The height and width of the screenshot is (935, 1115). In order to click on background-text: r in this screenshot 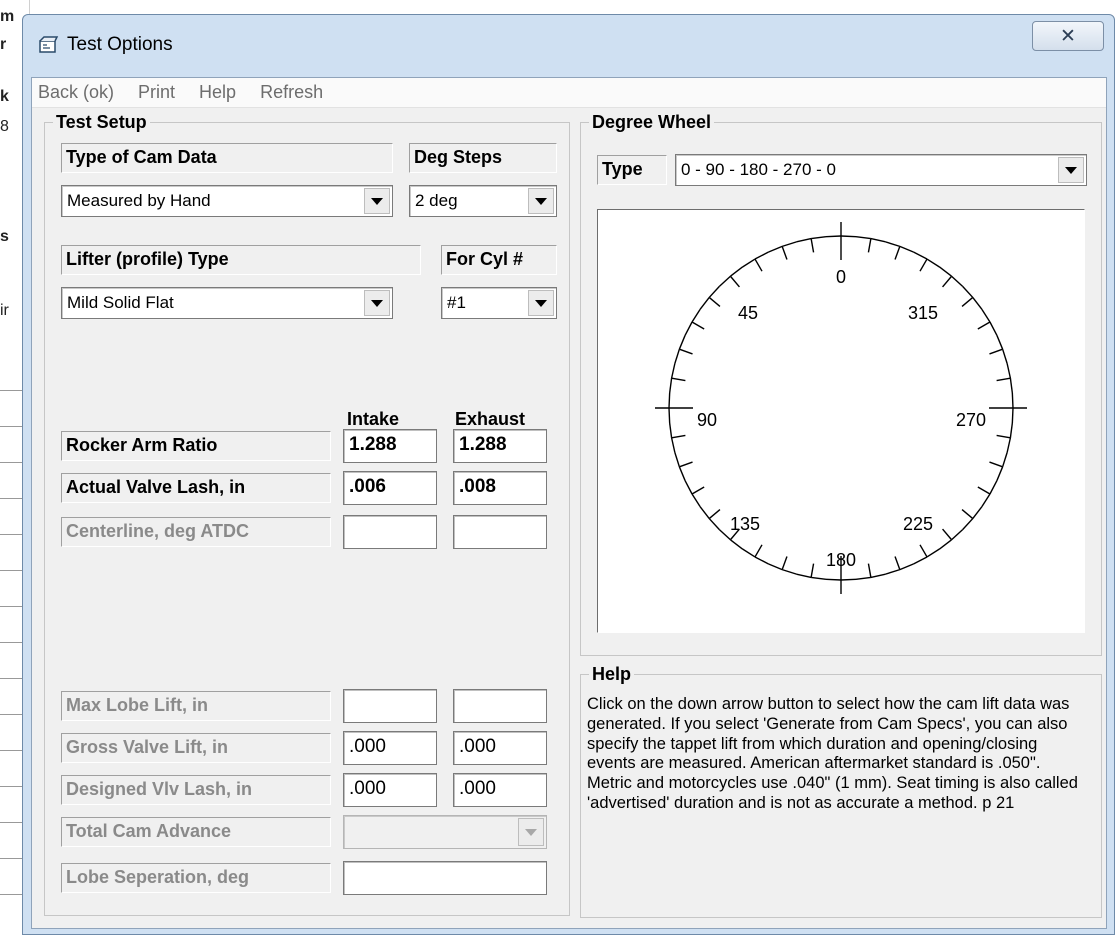, I will do `click(3, 44)`.